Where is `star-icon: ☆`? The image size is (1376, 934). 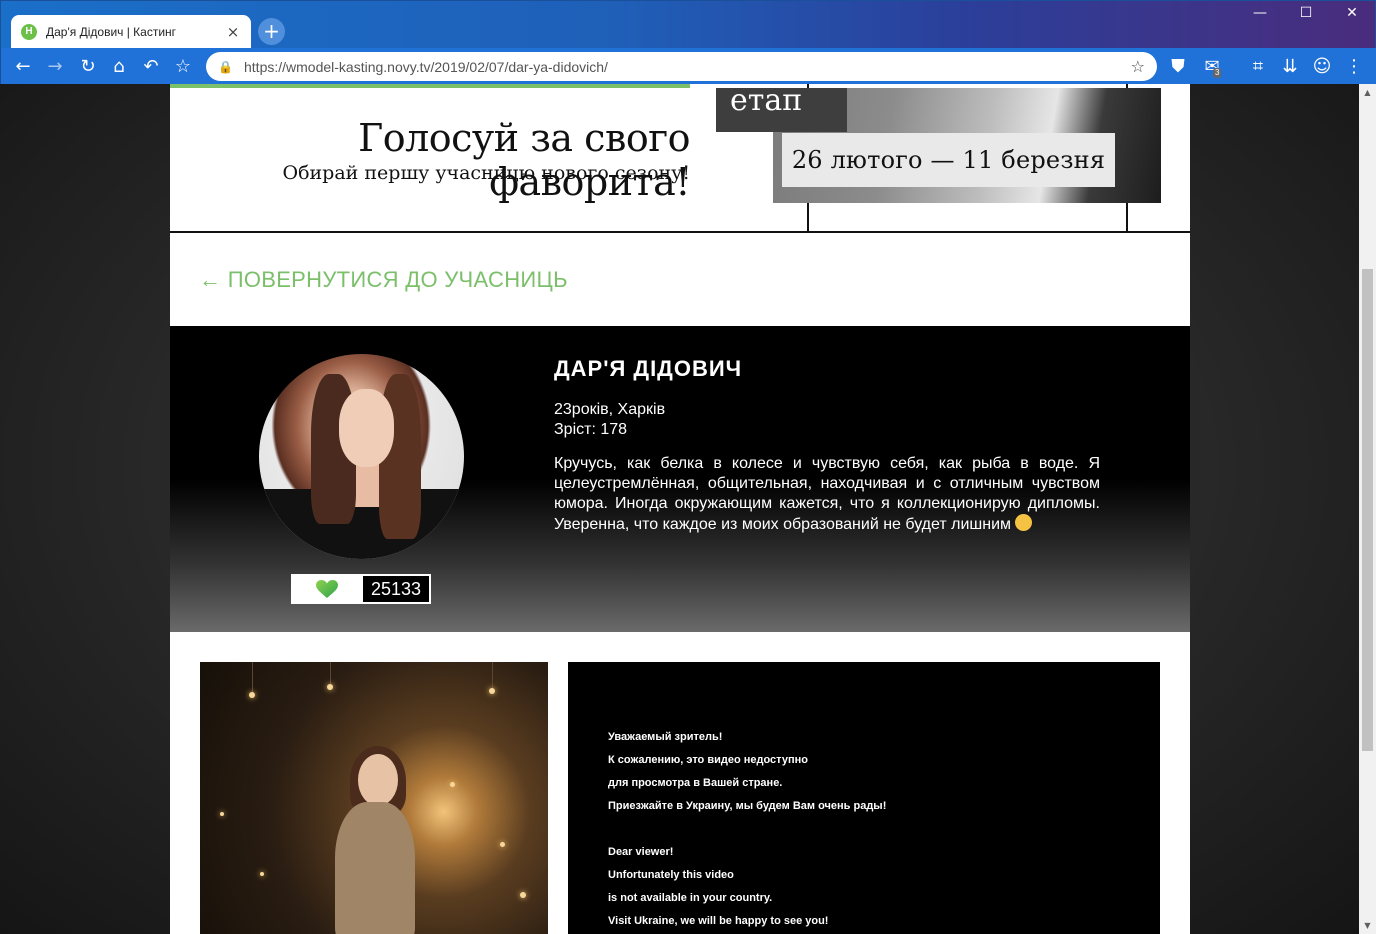 star-icon: ☆ is located at coordinates (1138, 66).